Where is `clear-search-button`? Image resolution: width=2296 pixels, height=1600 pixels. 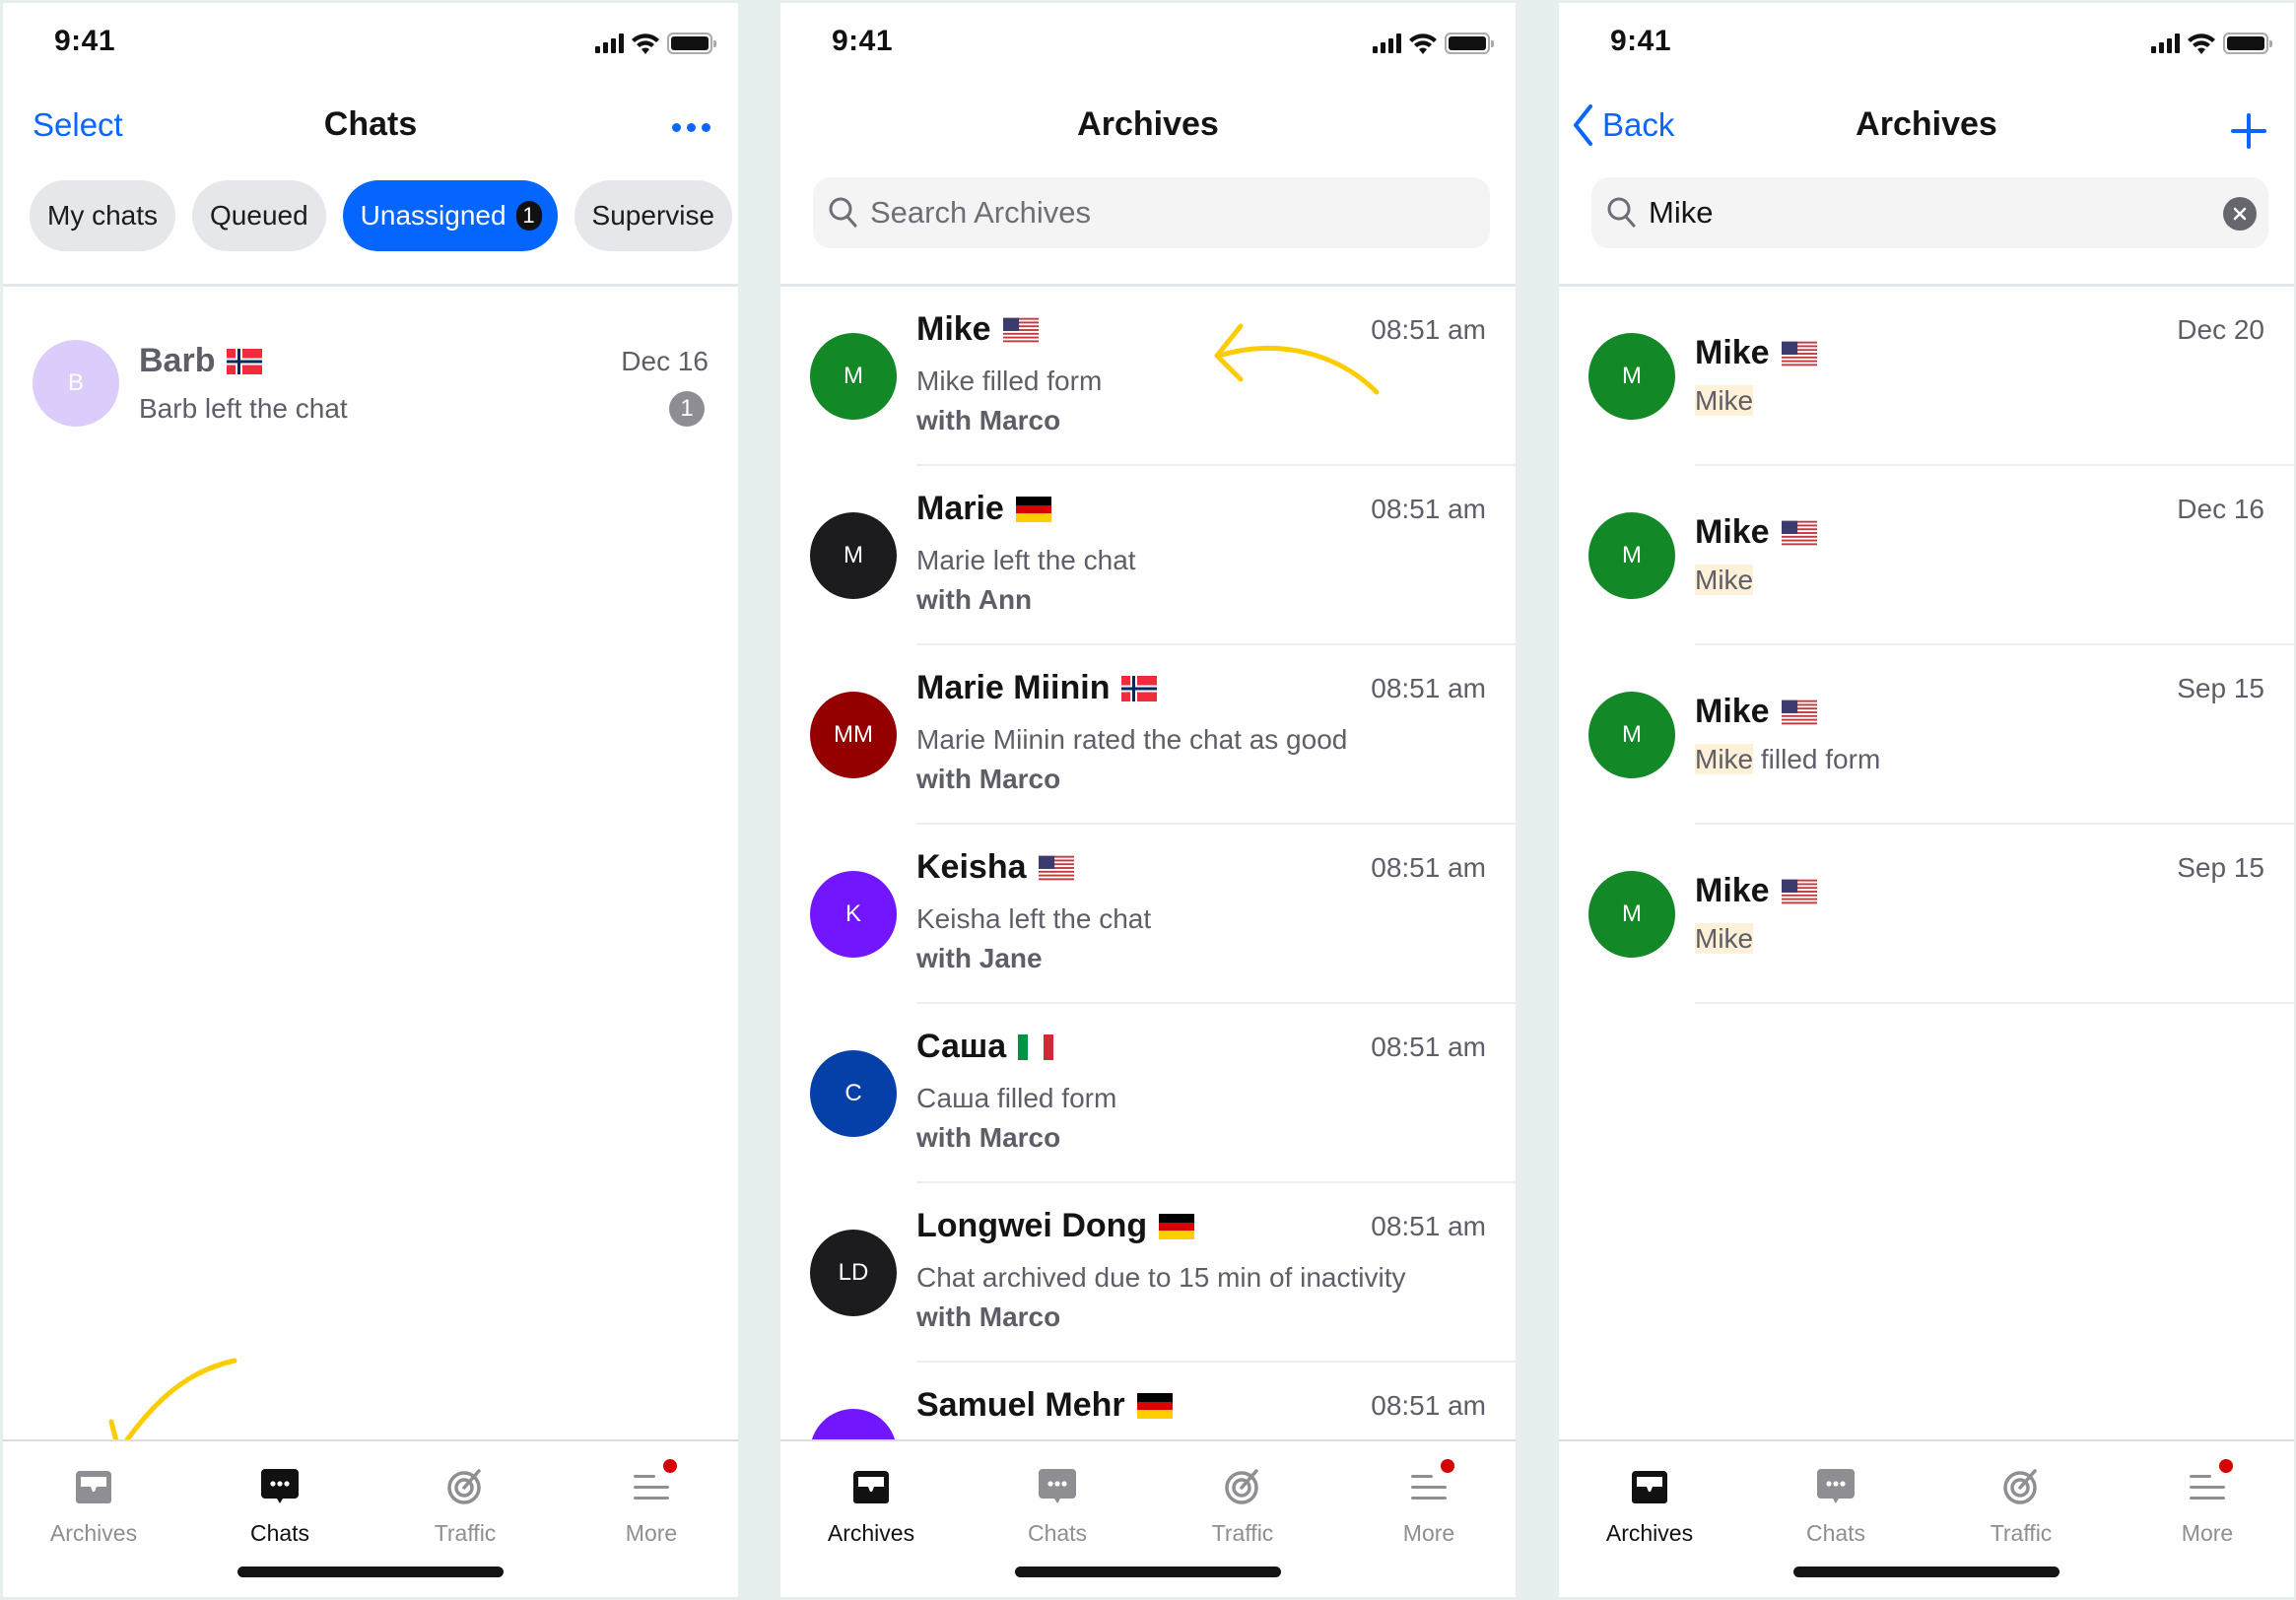 clear-search-button is located at coordinates (2240, 214).